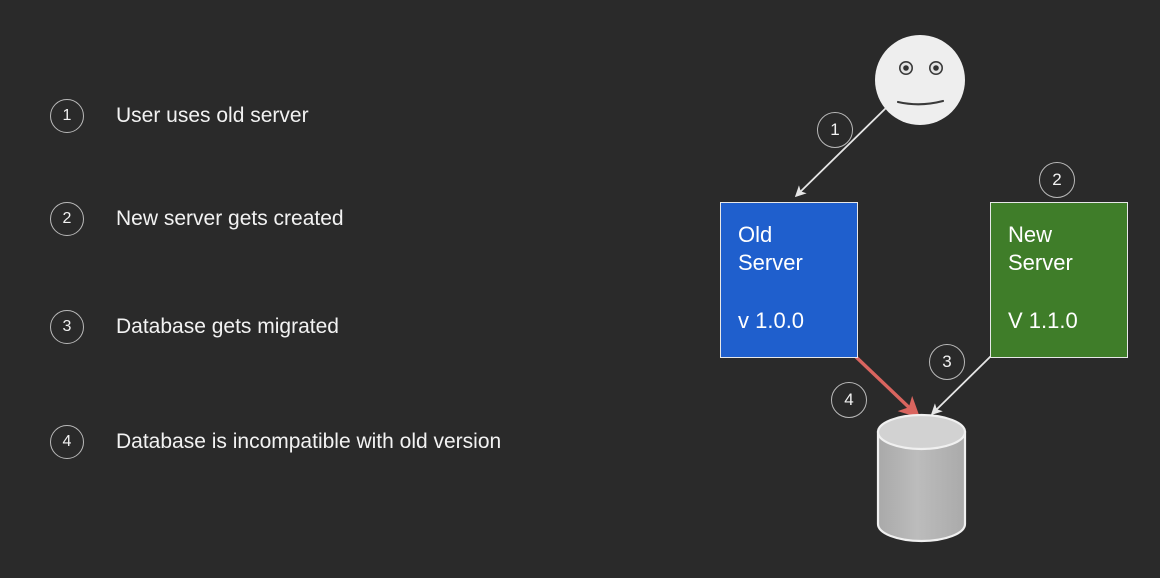  Describe the element at coordinates (1059, 280) in the screenshot. I see `new-server-box: New Server V 1.1.0` at that location.